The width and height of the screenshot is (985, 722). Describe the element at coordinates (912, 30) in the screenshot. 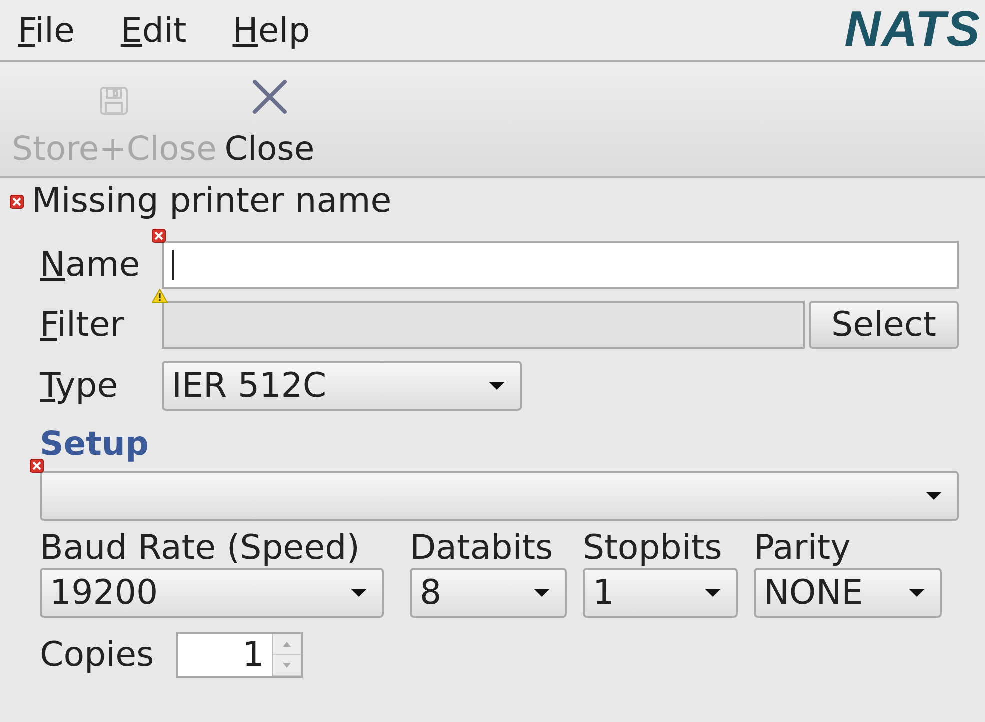

I see `logo: NATS` at that location.